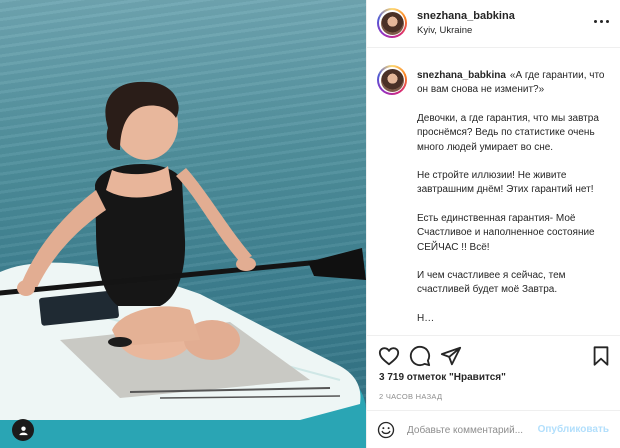  I want to click on caption-author-avatar, so click(392, 80).